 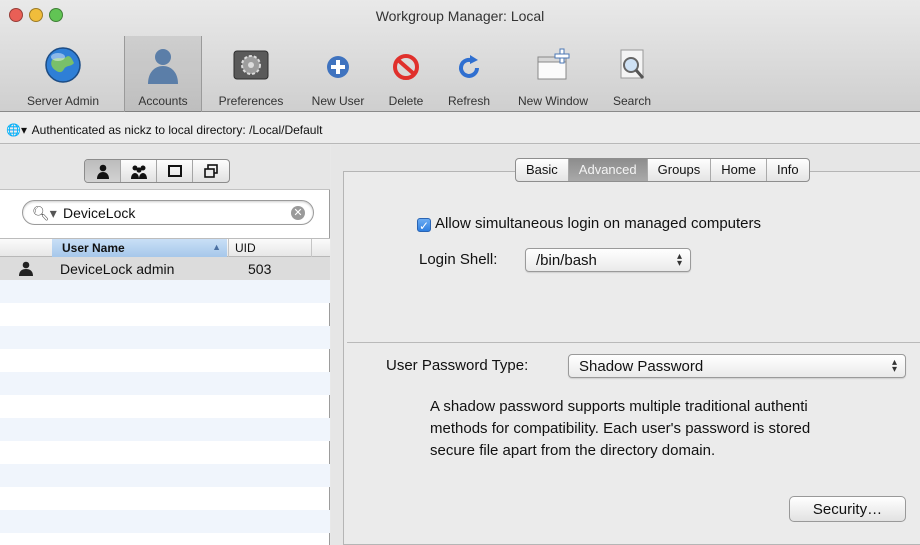 What do you see at coordinates (424, 225) in the screenshot?
I see `checkmark-icon: ✓` at bounding box center [424, 225].